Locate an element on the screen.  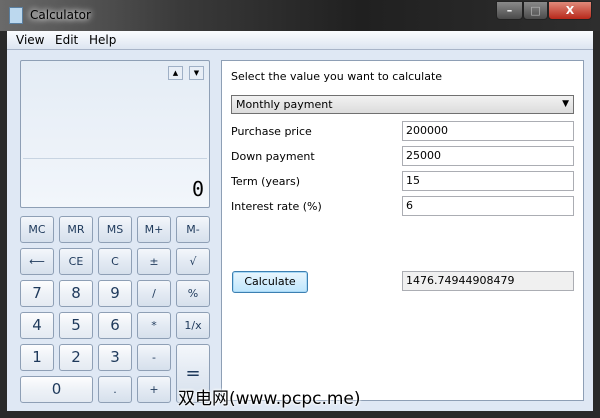
mc-key: MC is located at coordinates (37, 229).